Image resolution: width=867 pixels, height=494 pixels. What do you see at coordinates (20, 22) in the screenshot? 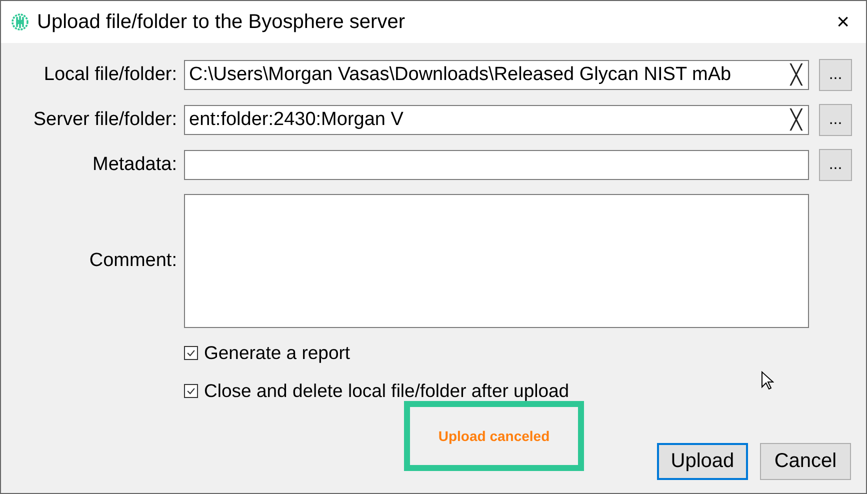
I see `logo-icon` at bounding box center [20, 22].